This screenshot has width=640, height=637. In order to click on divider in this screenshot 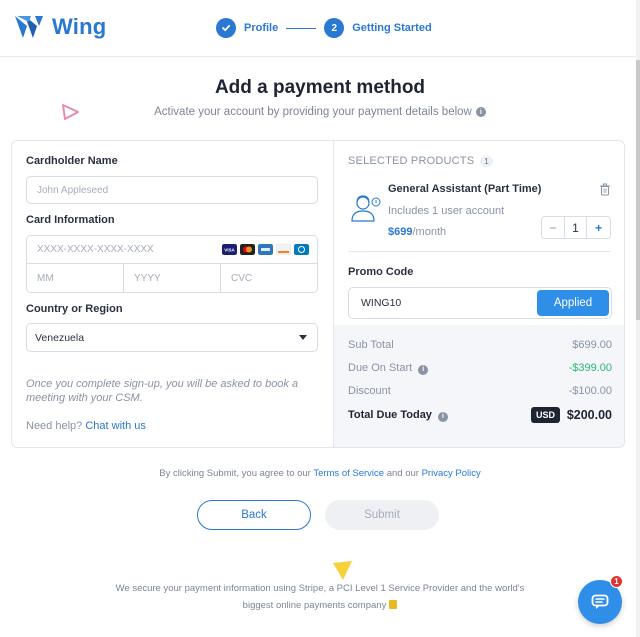, I will do `click(479, 251)`.